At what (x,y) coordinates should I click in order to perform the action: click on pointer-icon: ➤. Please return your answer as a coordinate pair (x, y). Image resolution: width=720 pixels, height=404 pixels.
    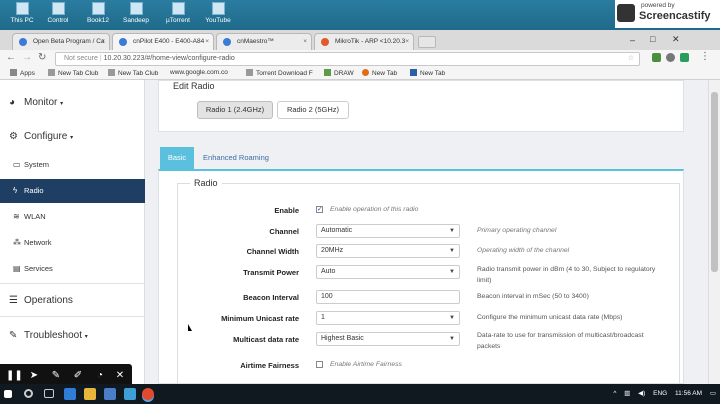
    Looking at the image, I should click on (34, 376).